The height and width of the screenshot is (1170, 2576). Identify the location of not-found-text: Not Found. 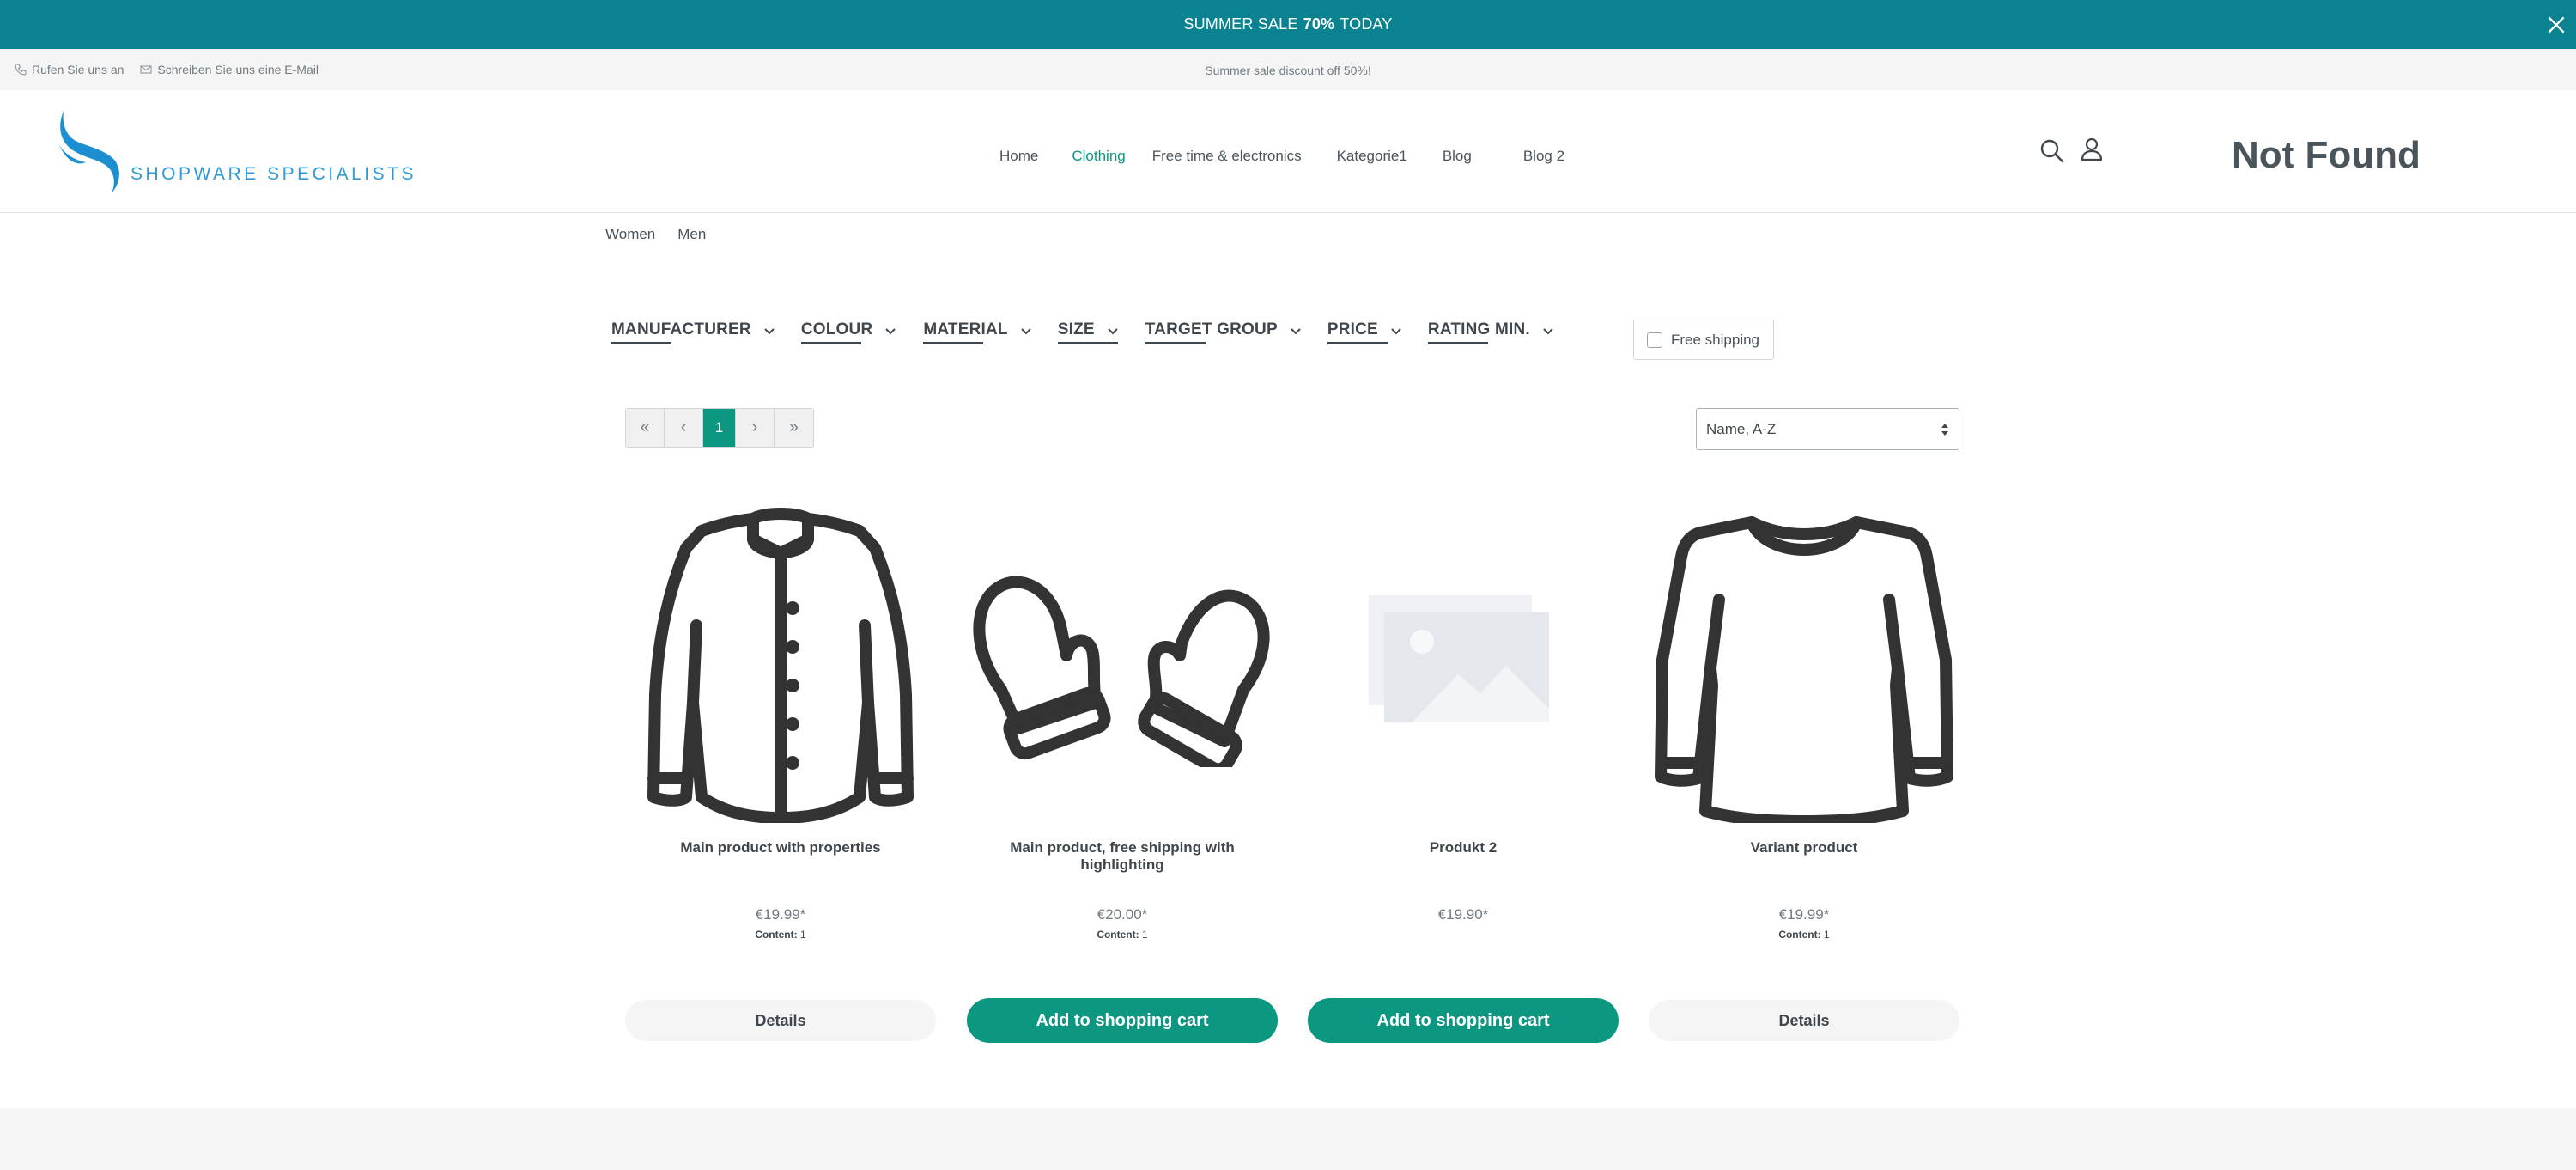
(2326, 155).